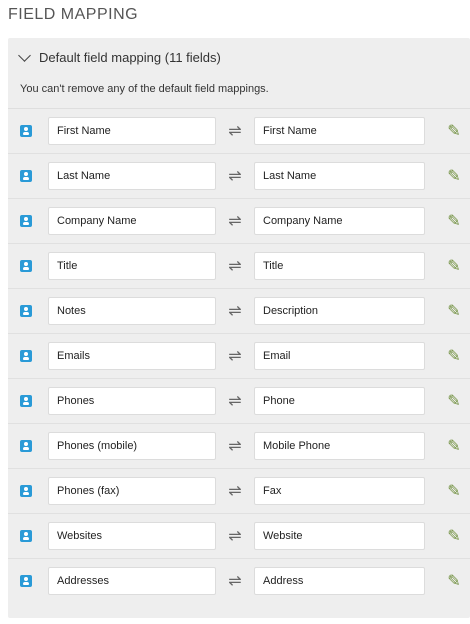  I want to click on source-field: Phones, so click(132, 401).